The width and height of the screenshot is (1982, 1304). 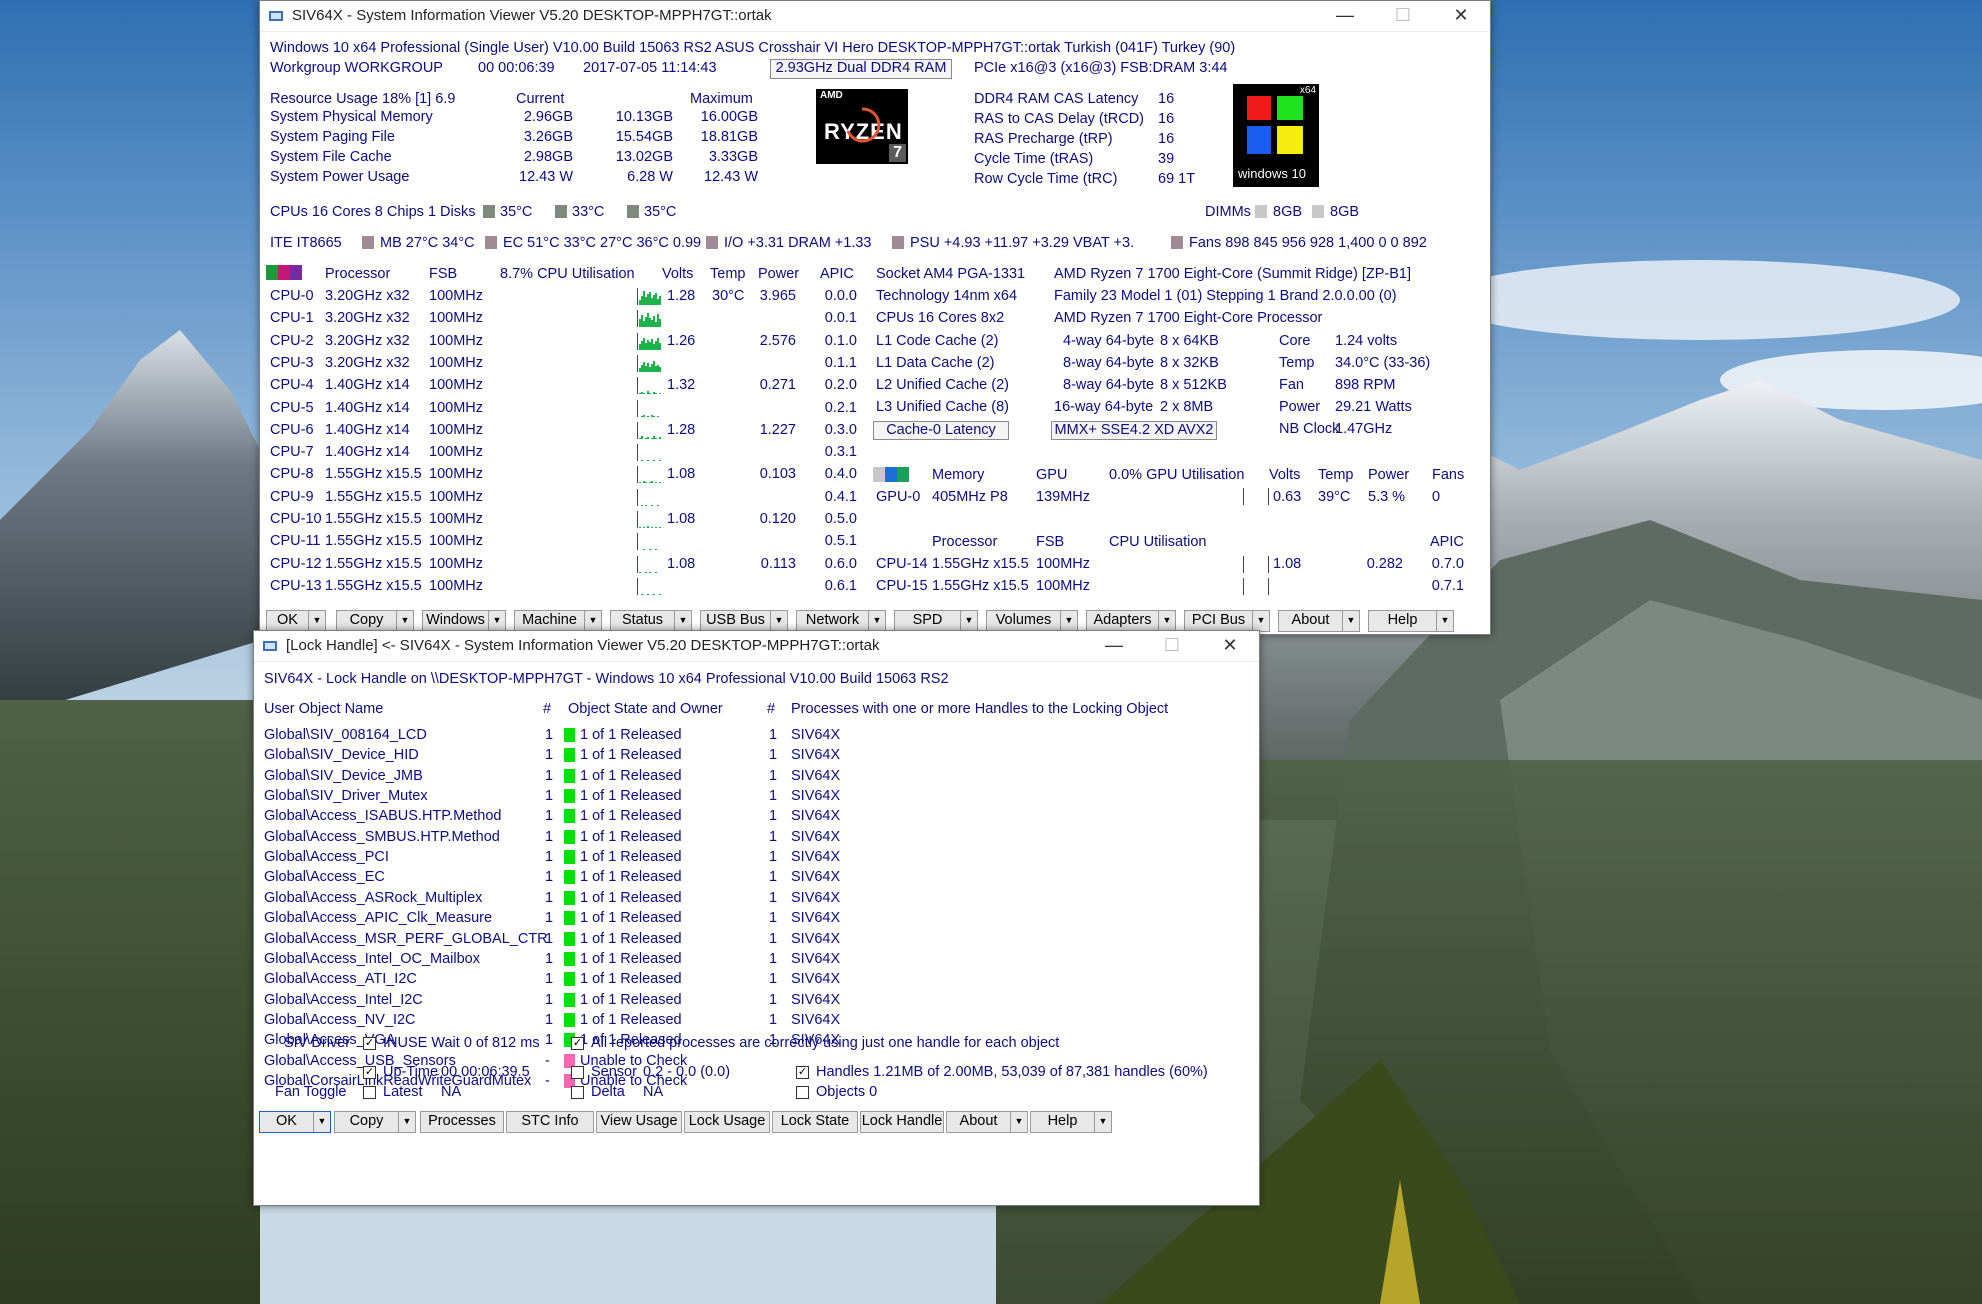 I want to click on cpu-col-volts: Volts, so click(x=678, y=274).